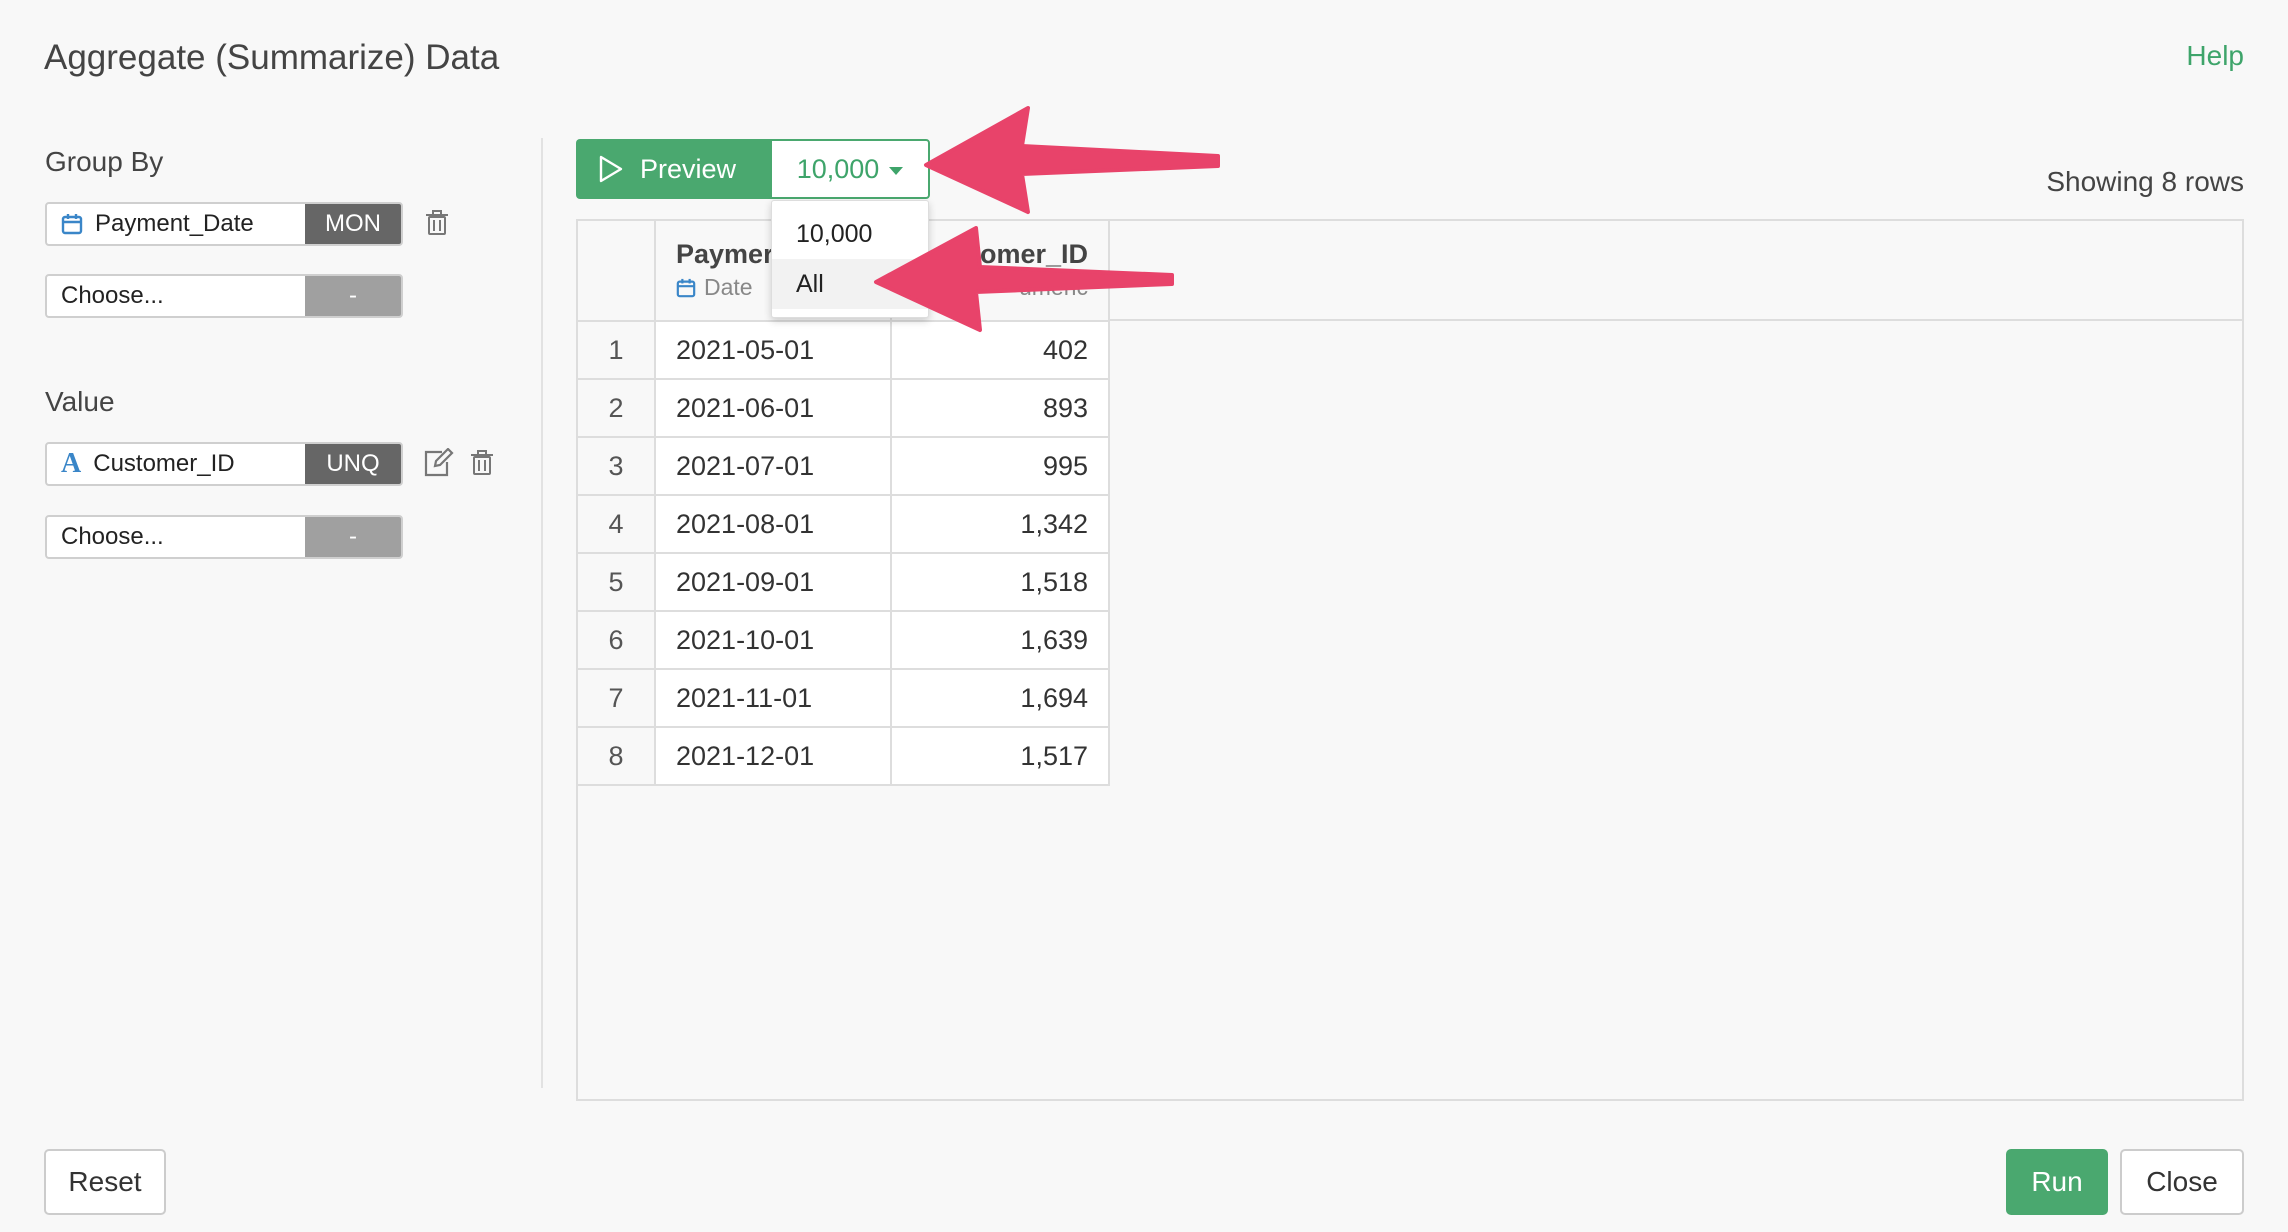 The image size is (2288, 1232). I want to click on annotation-arrow-icon, so click(1072, 160).